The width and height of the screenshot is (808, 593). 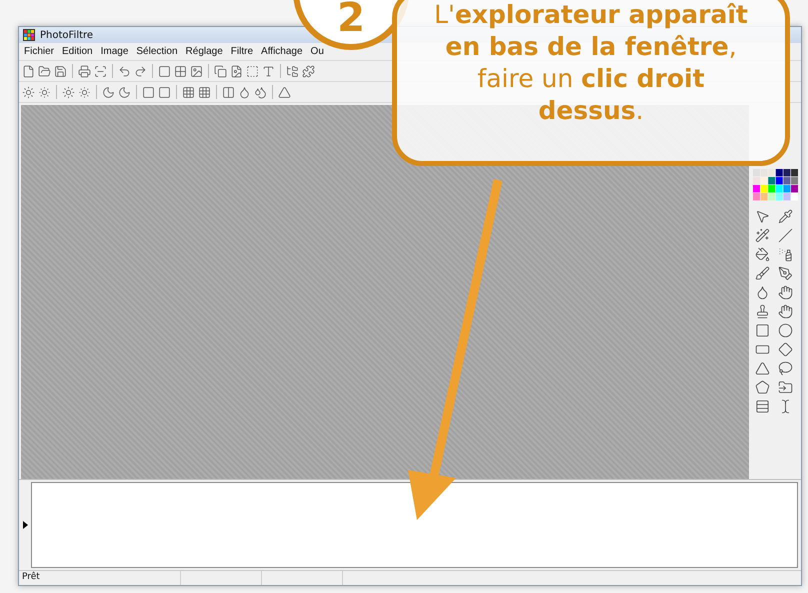 I want to click on menu-item: Fichier, so click(x=39, y=51).